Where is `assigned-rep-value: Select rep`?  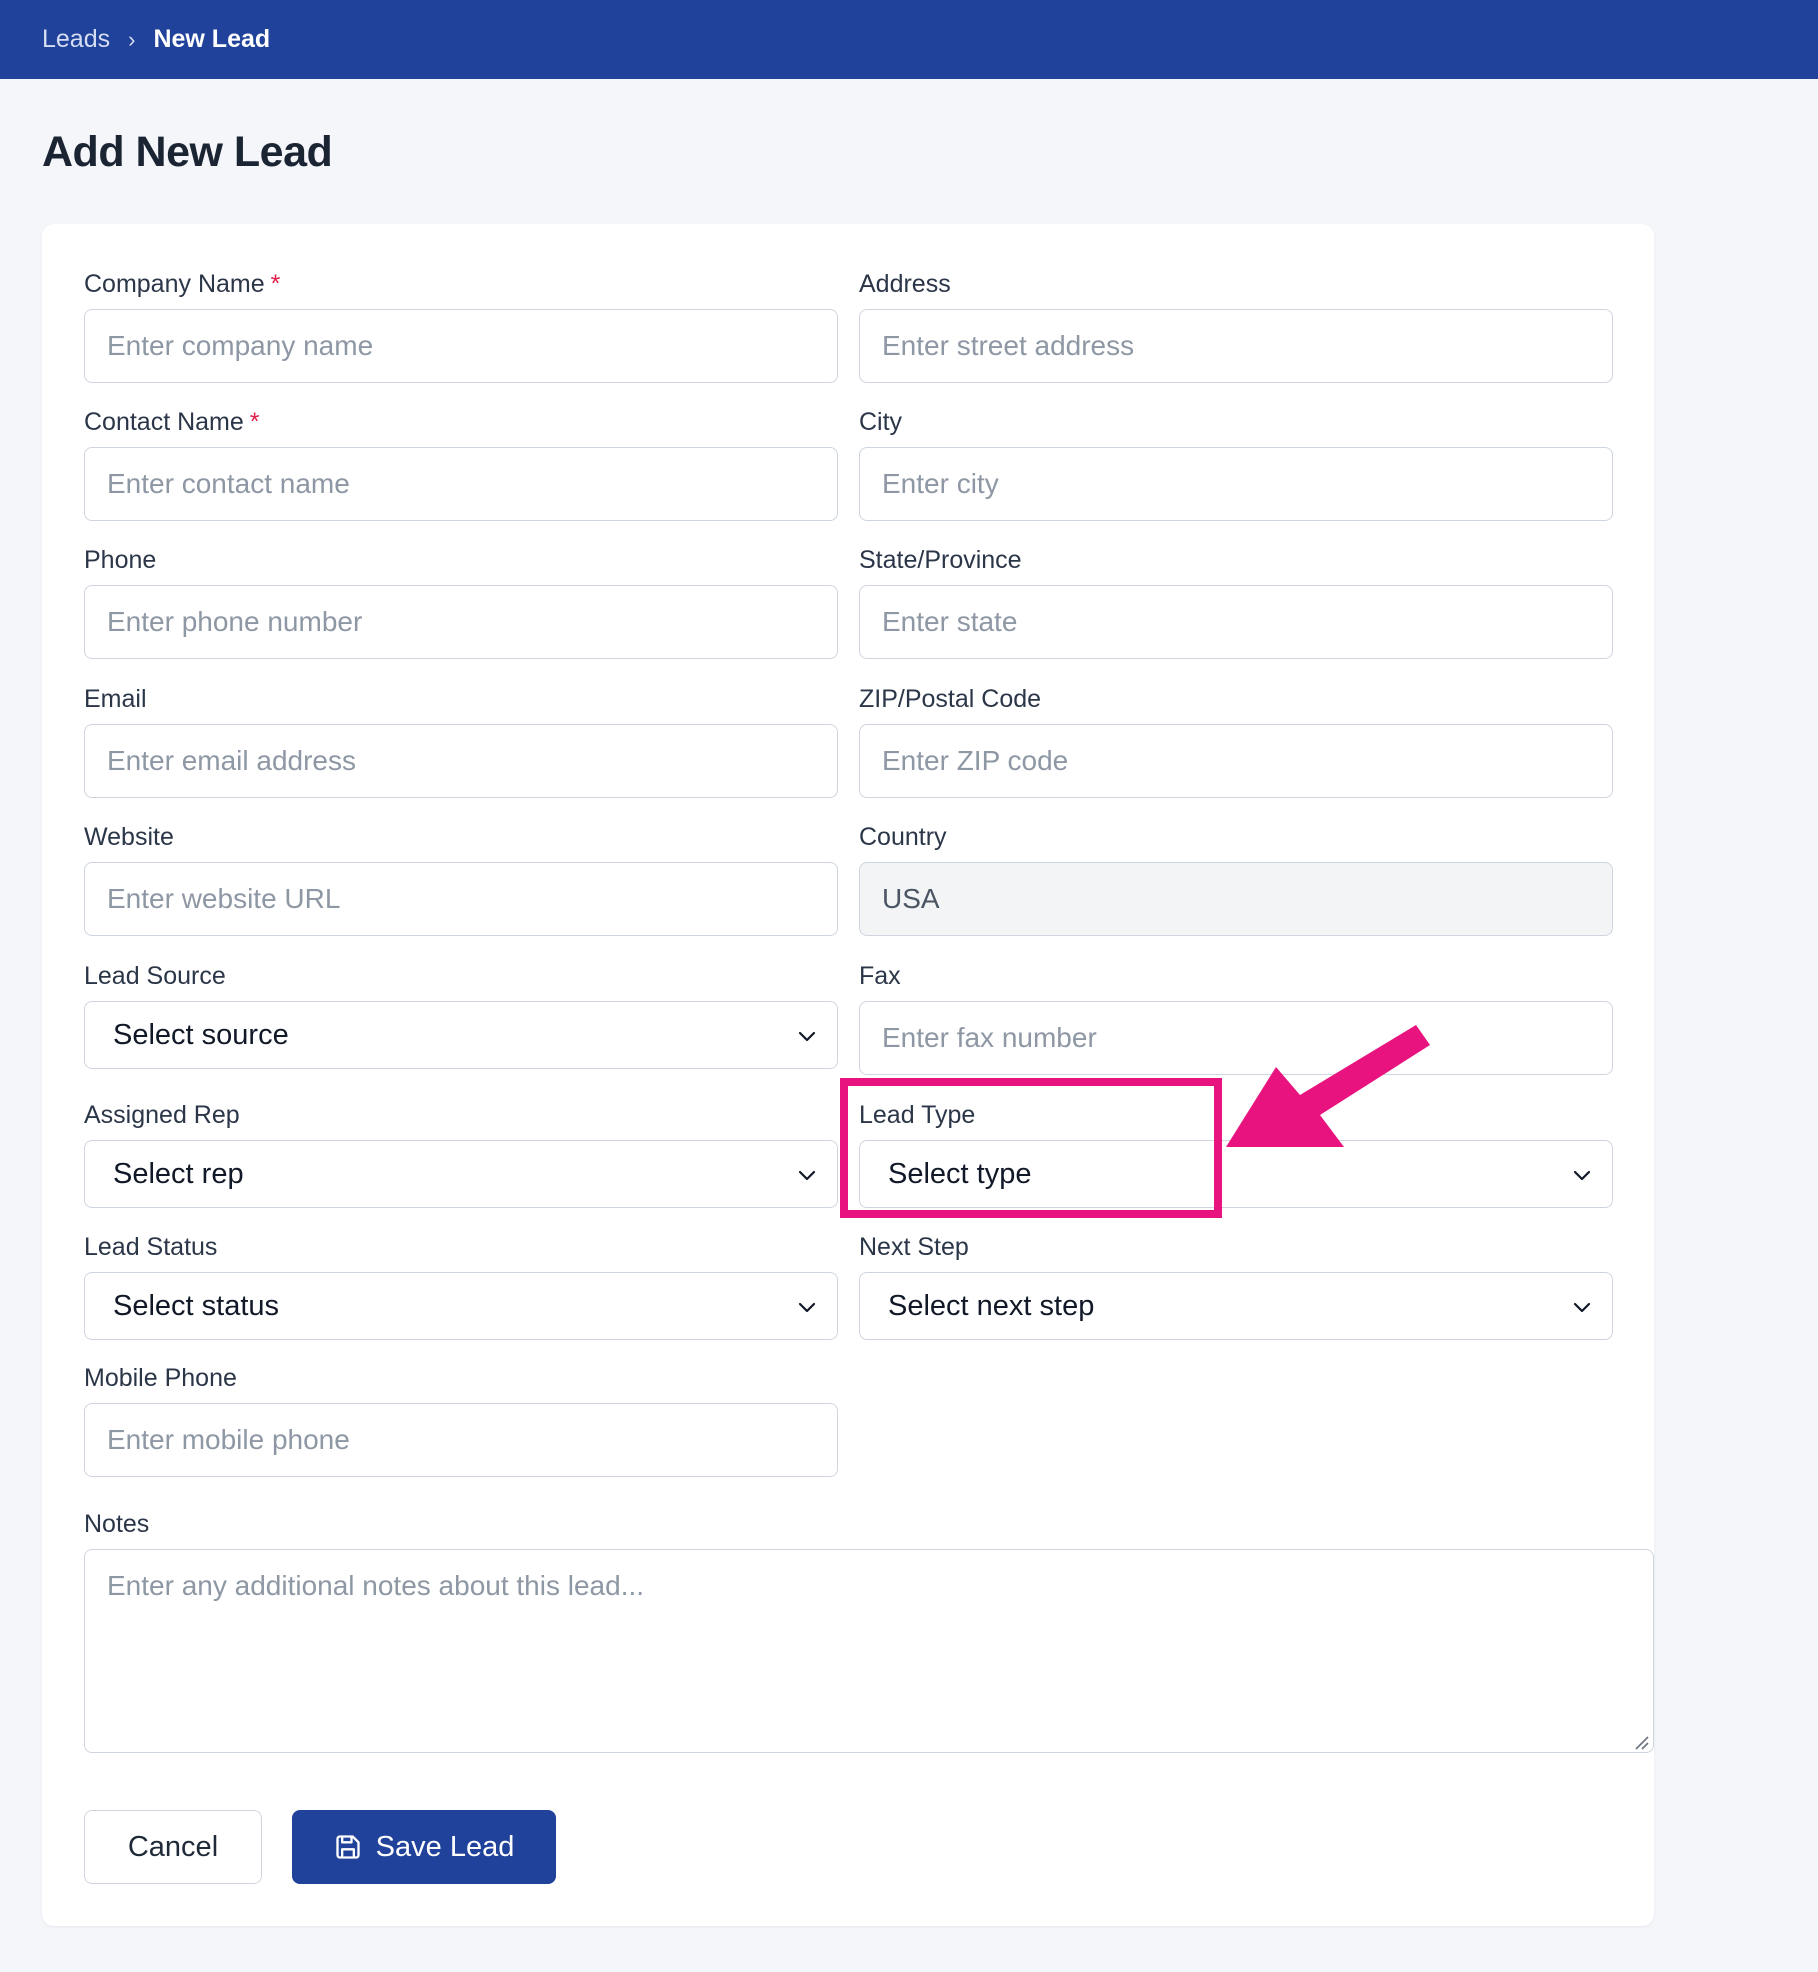
assigned-rep-value: Select rep is located at coordinates (178, 1173).